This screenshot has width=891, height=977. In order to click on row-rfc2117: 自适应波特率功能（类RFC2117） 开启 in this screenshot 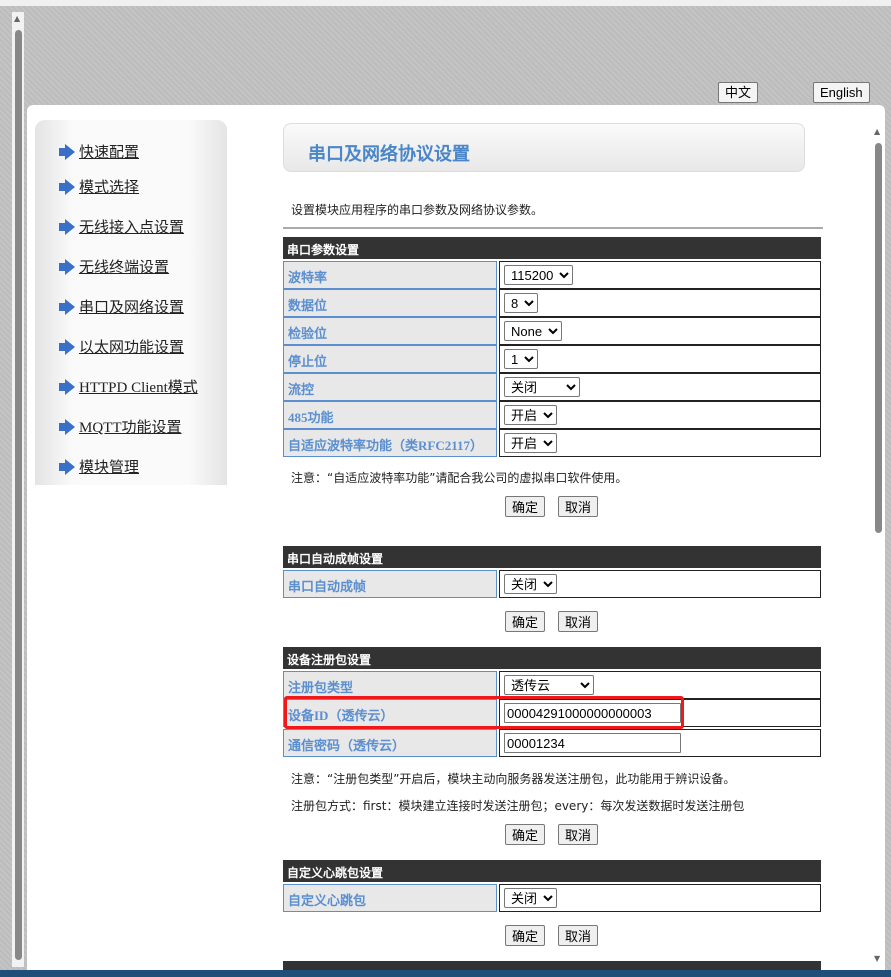, I will do `click(552, 443)`.